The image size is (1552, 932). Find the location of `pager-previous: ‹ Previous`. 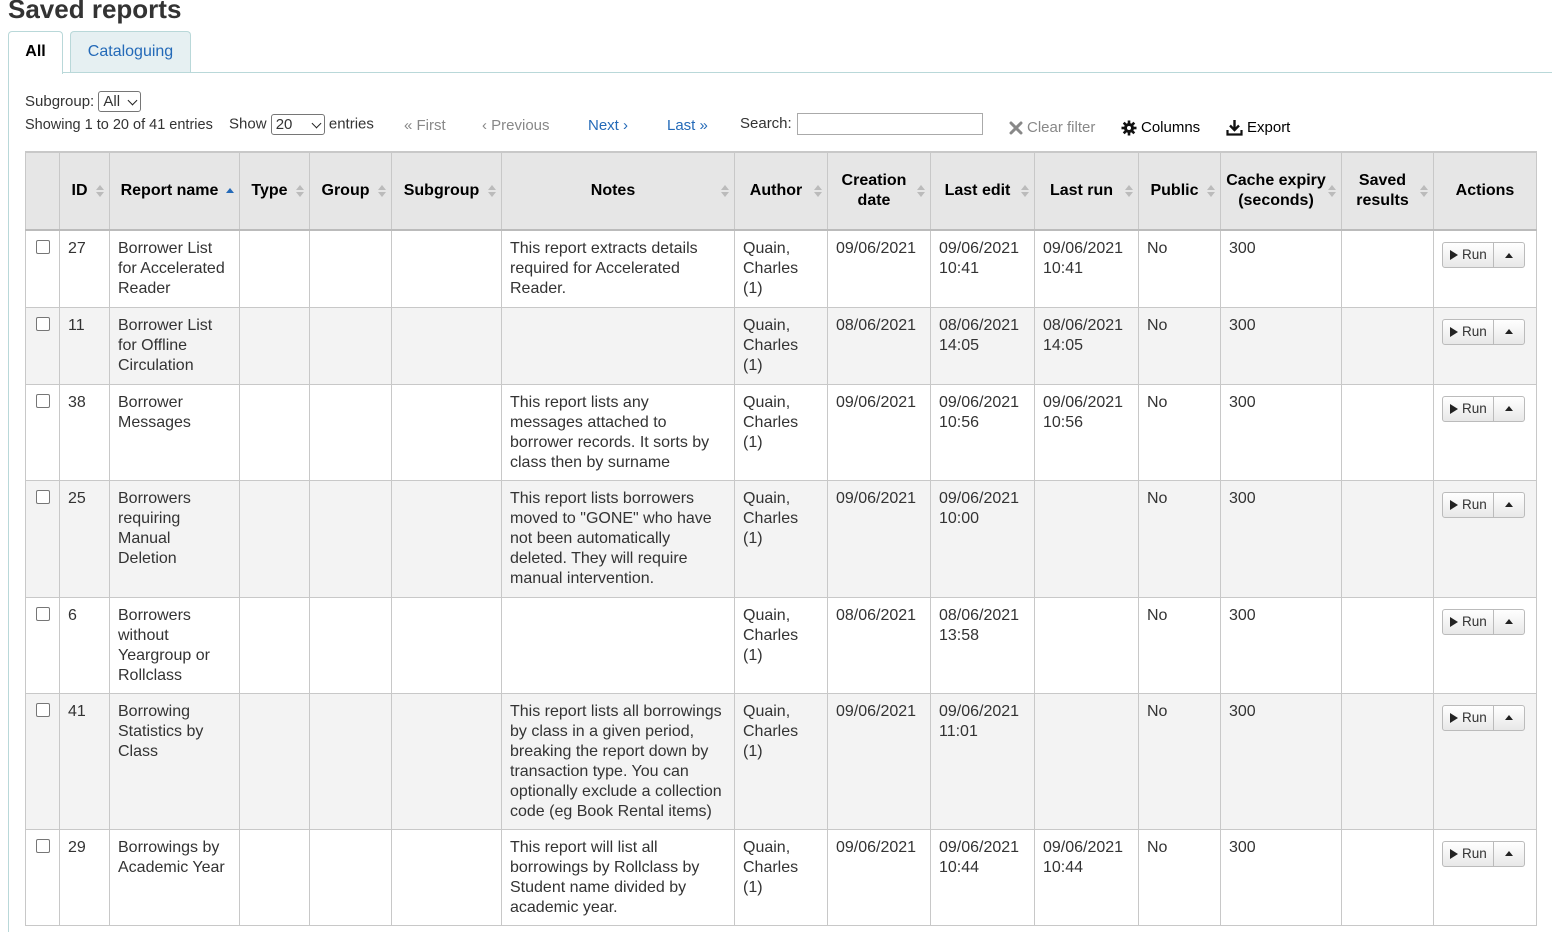

pager-previous: ‹ Previous is located at coordinates (516, 125).